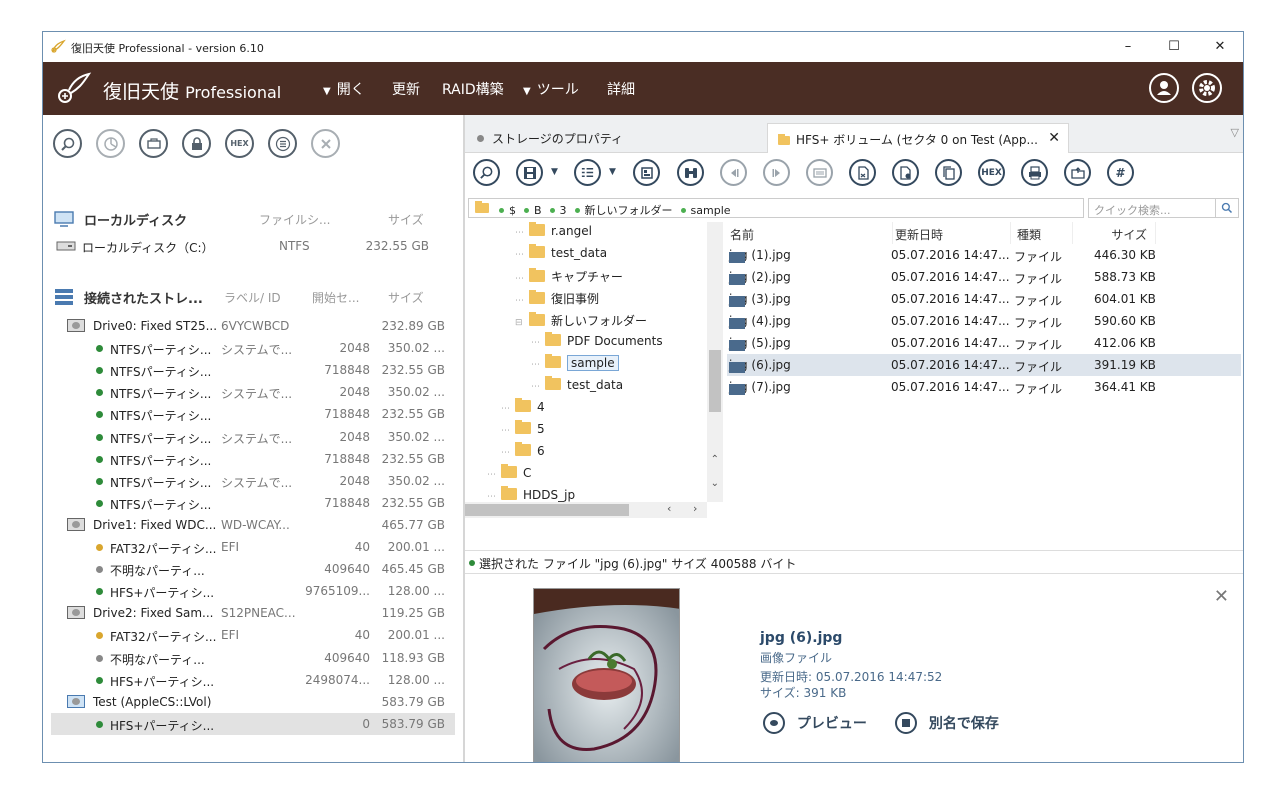 The width and height of the screenshot is (1273, 790). What do you see at coordinates (669, 508) in the screenshot?
I see `scroll-left-icon: ‹` at bounding box center [669, 508].